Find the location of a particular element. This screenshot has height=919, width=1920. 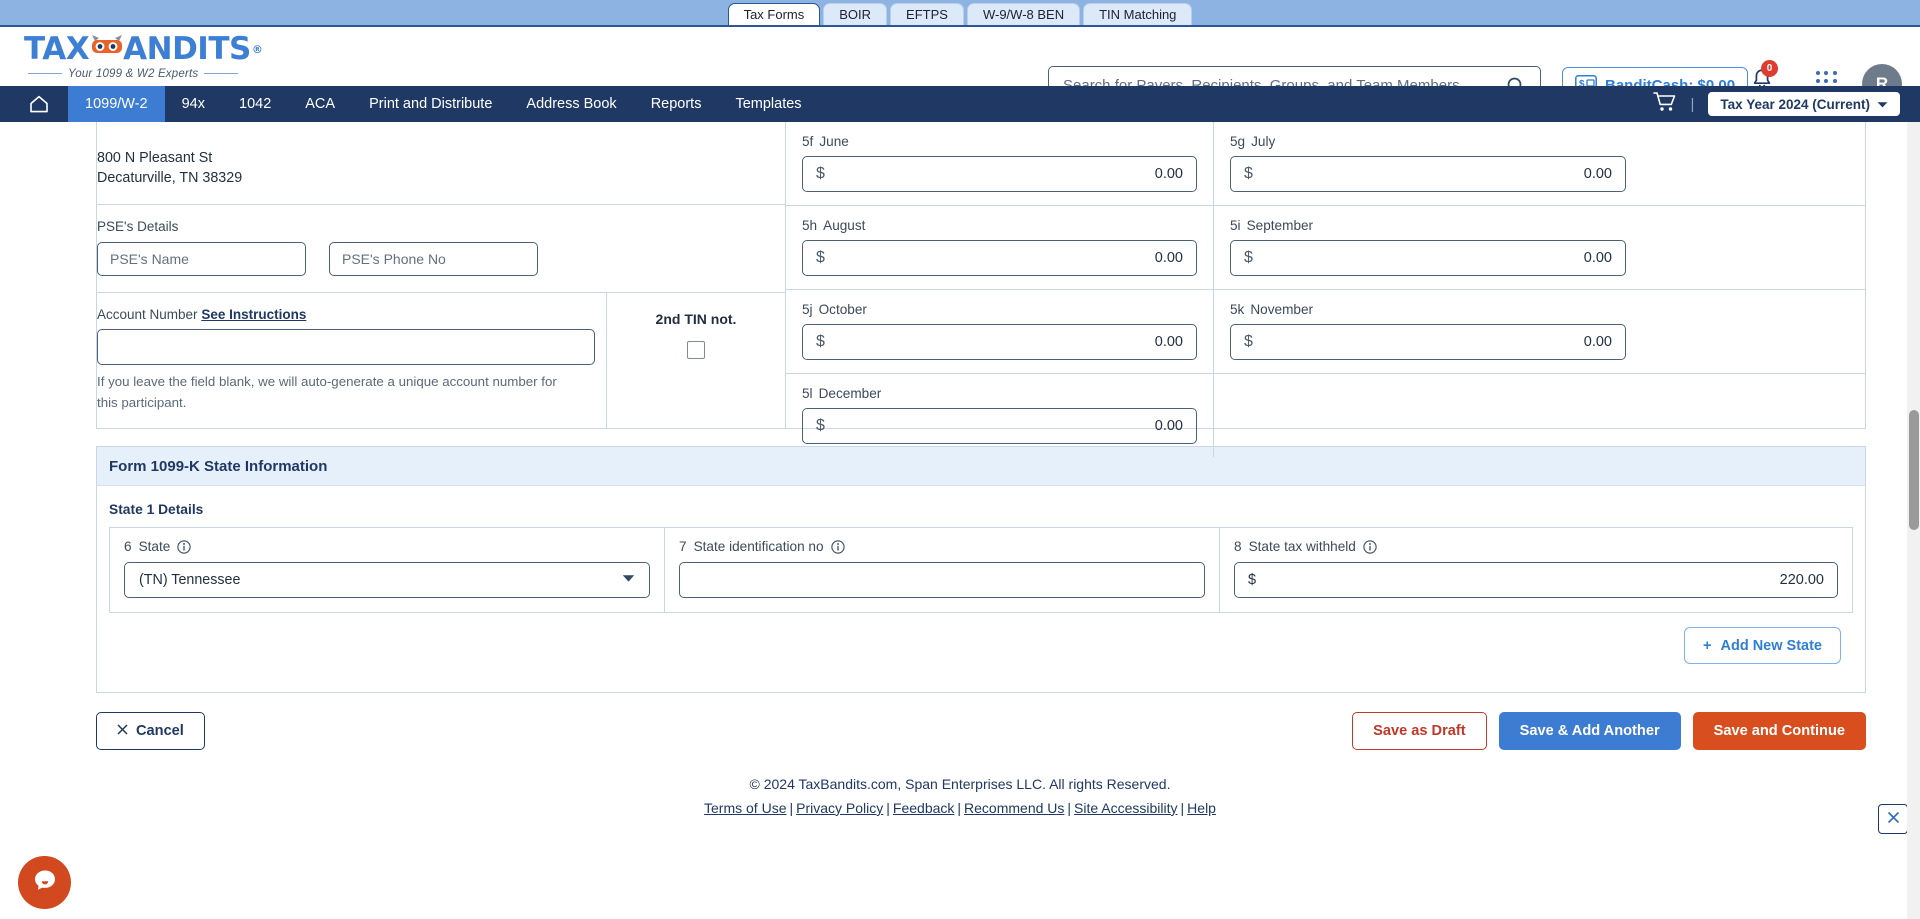

nav-label: 1042 is located at coordinates (255, 104).